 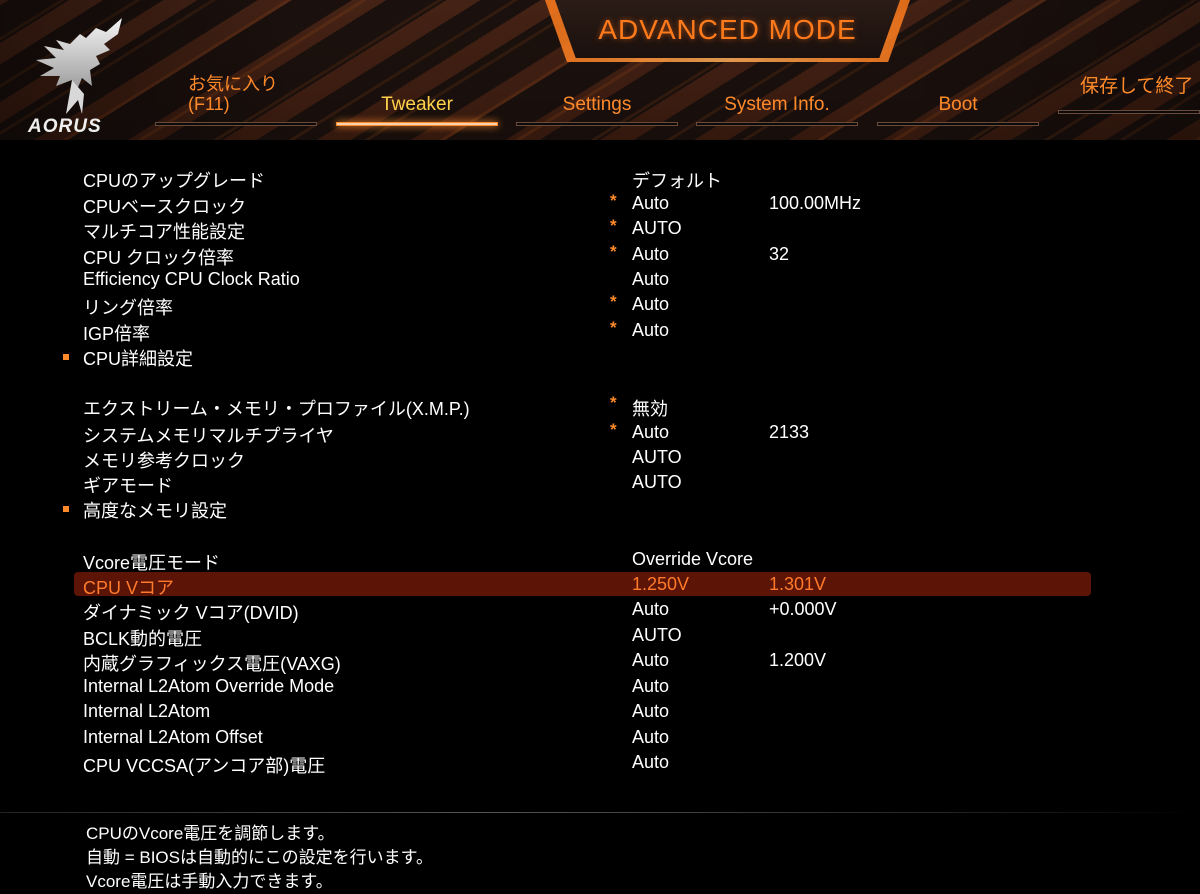 I want to click on tab-underline-active, so click(x=417, y=124).